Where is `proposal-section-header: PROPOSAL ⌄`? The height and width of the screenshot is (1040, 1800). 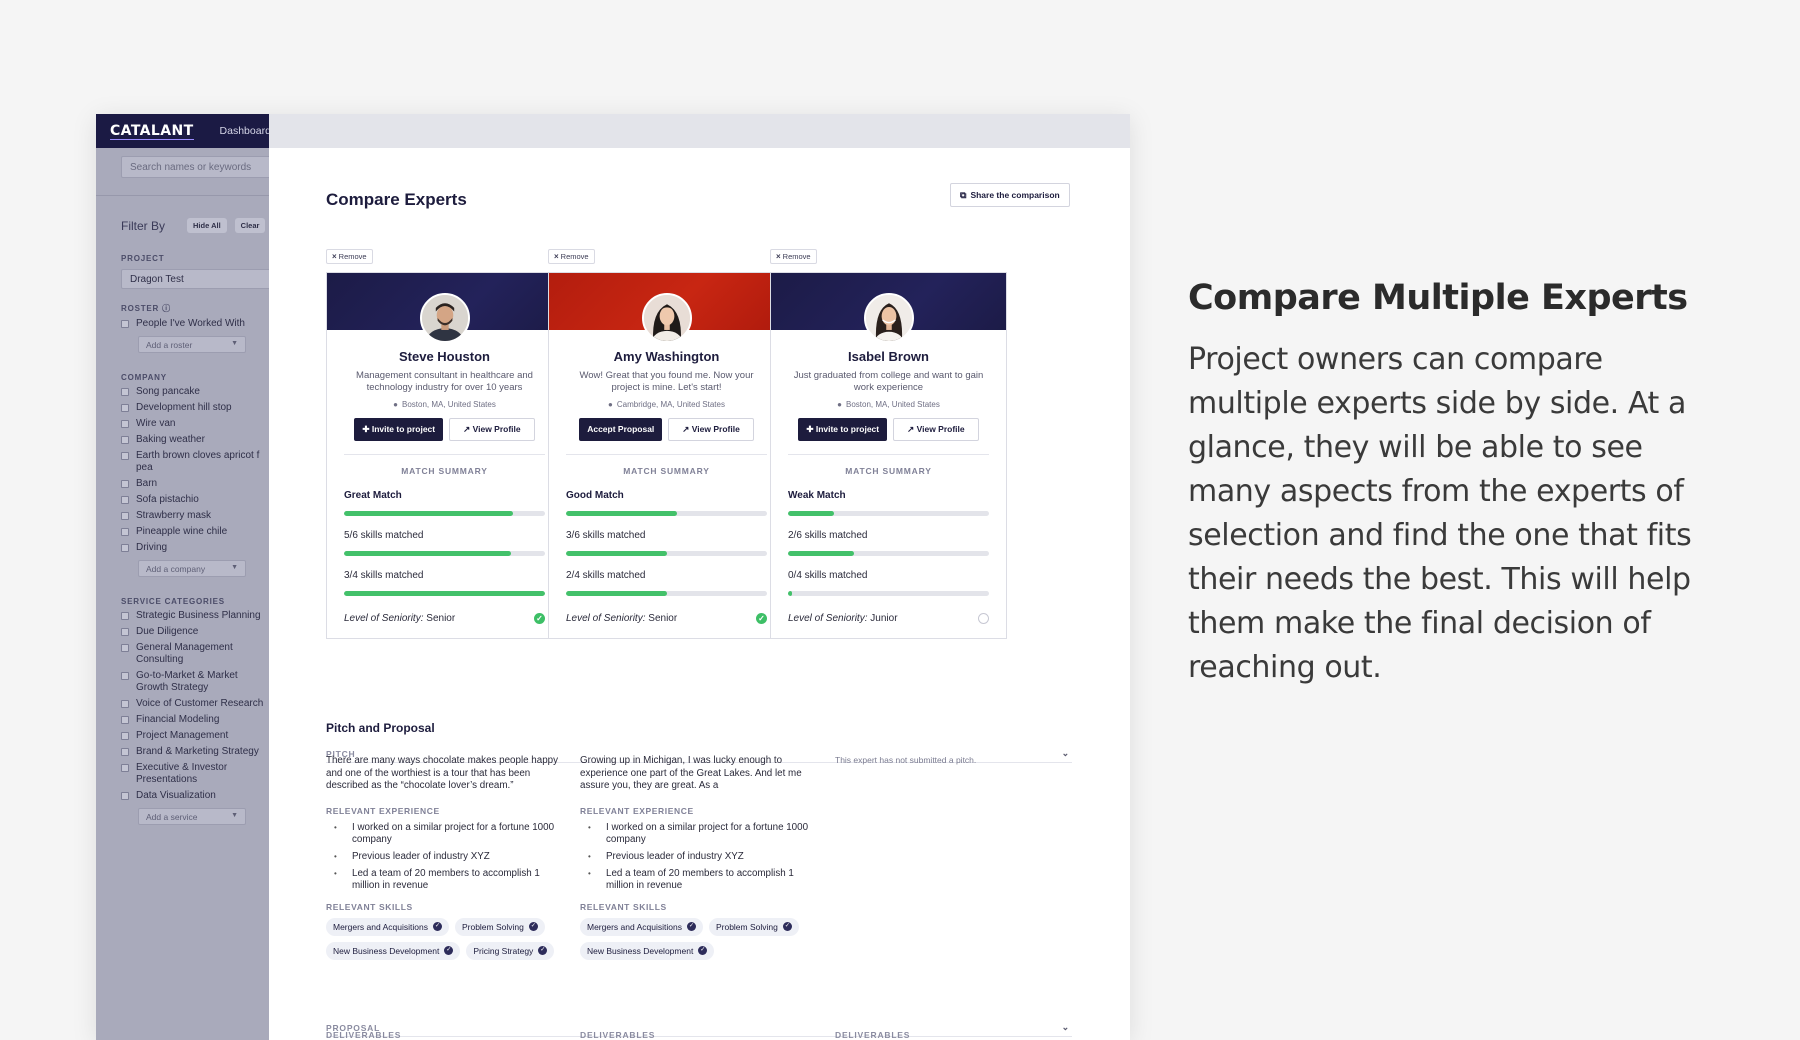
proposal-section-header: PROPOSAL ⌄ is located at coordinates (699, 1029).